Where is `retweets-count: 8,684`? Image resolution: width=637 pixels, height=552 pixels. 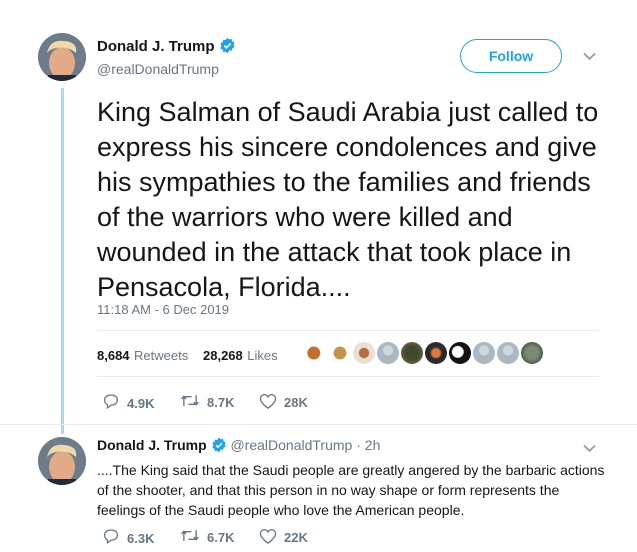
retweets-count: 8,684 is located at coordinates (113, 355).